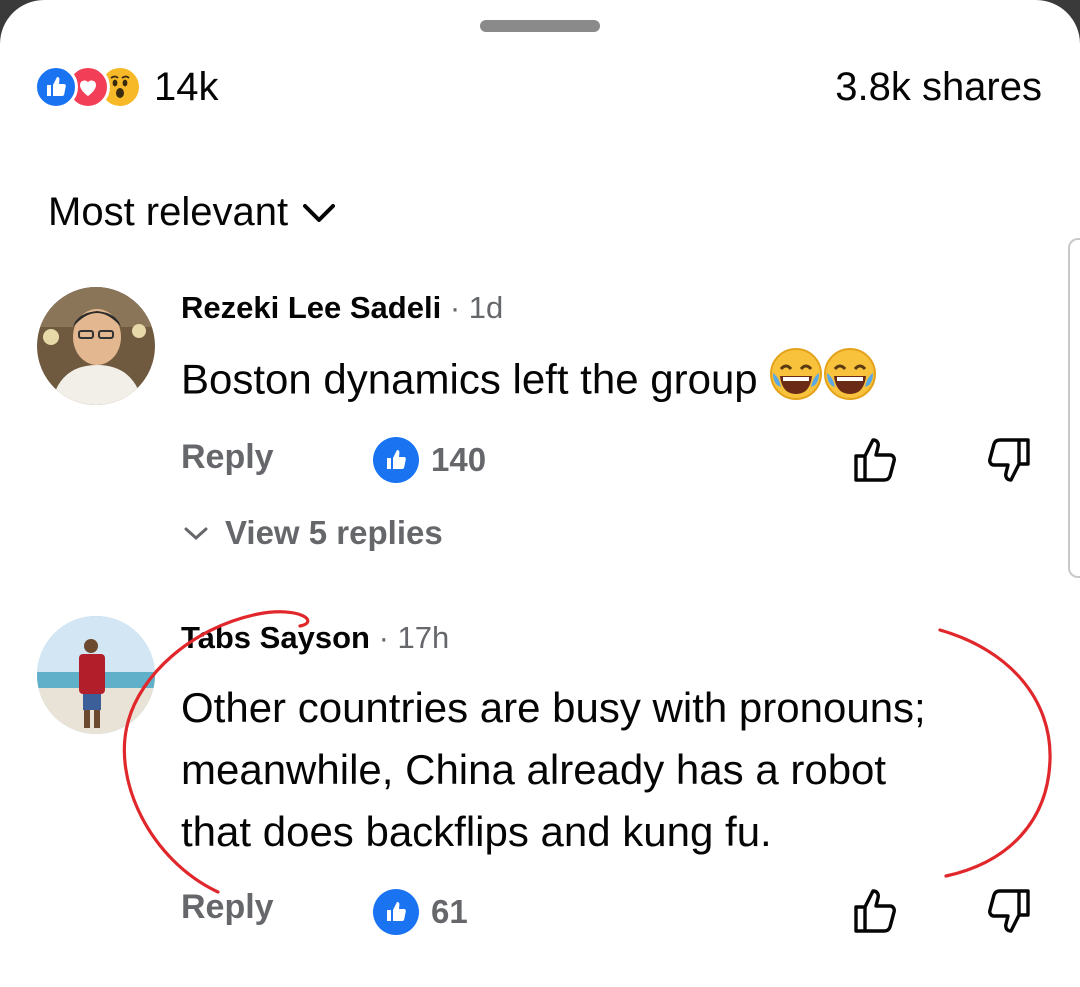  What do you see at coordinates (476, 831) in the screenshot?
I see `comment-line: that does backflips and kung fu.` at bounding box center [476, 831].